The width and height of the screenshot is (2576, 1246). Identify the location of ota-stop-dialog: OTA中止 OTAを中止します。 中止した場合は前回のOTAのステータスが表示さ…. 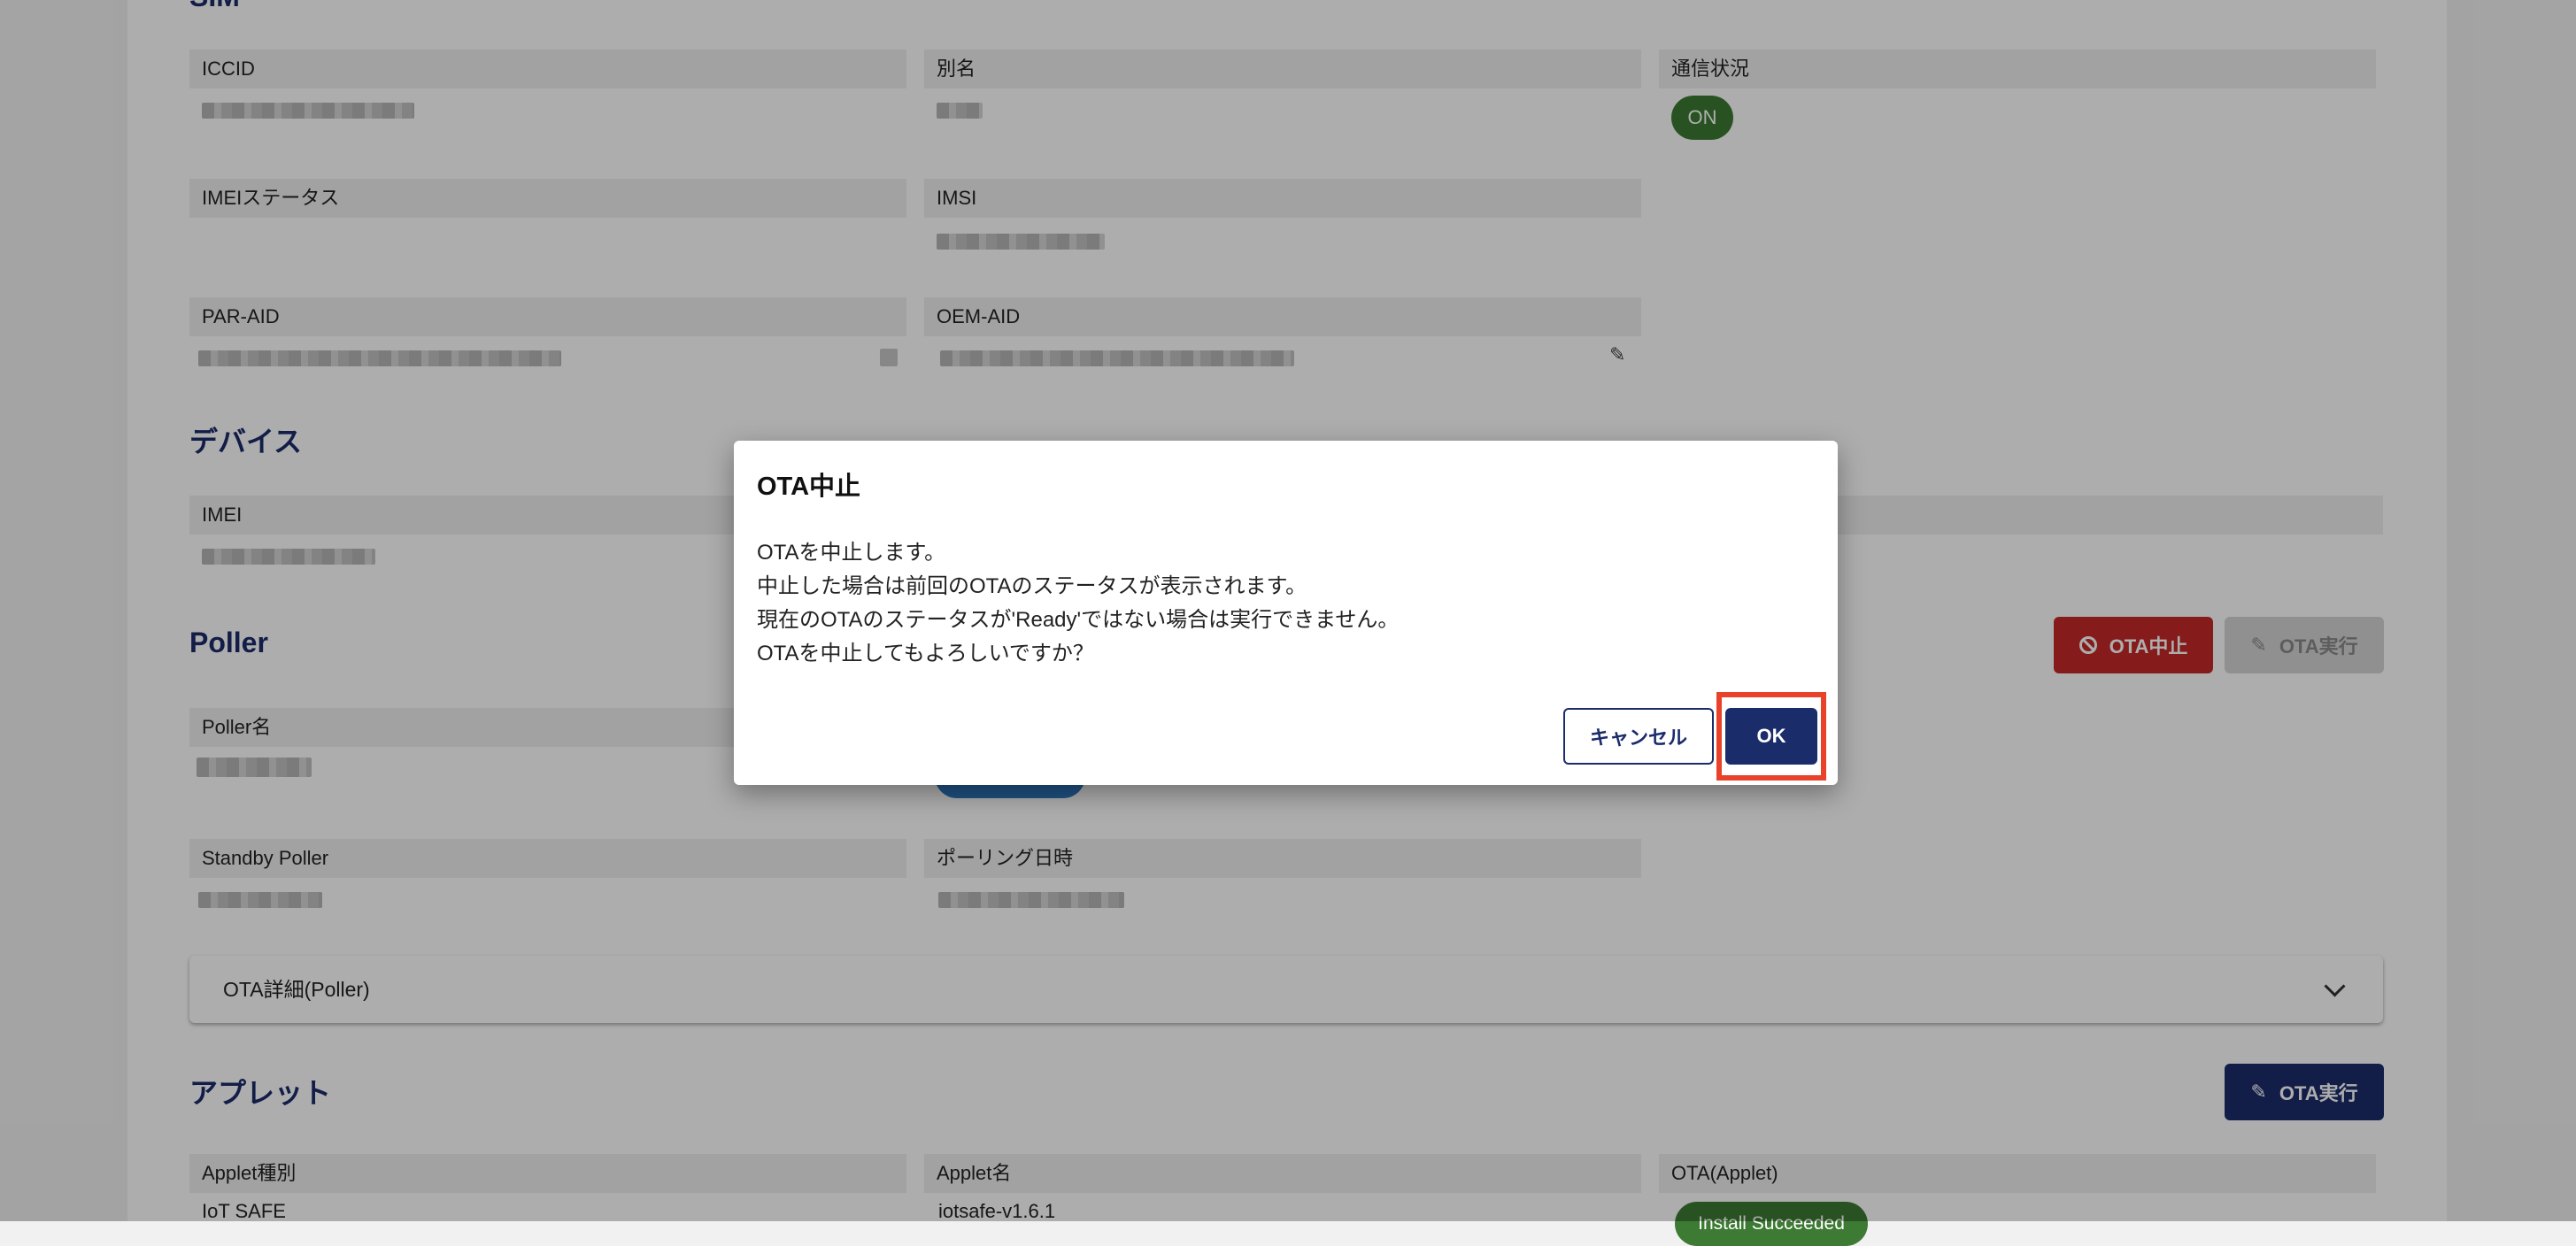
(1286, 613).